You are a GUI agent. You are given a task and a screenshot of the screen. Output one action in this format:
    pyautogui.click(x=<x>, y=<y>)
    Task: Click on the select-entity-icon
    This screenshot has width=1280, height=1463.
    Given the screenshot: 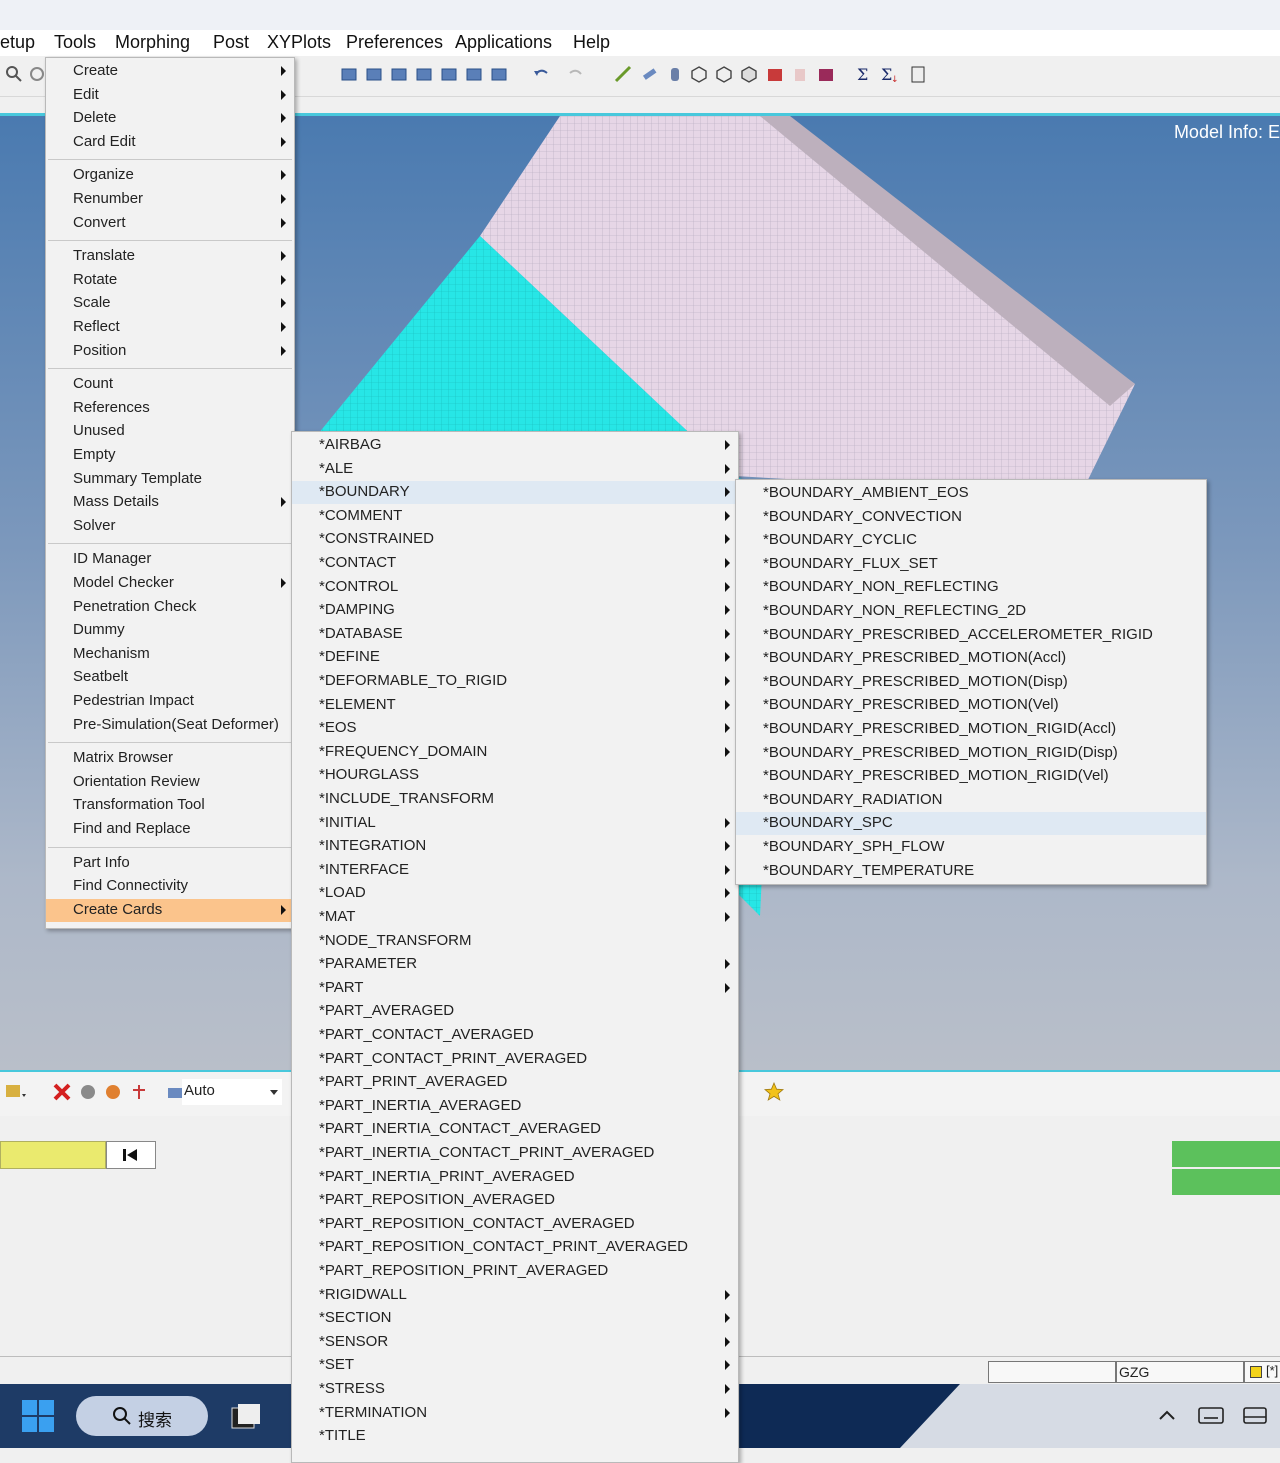 What is the action you would take?
    pyautogui.click(x=15, y=1092)
    